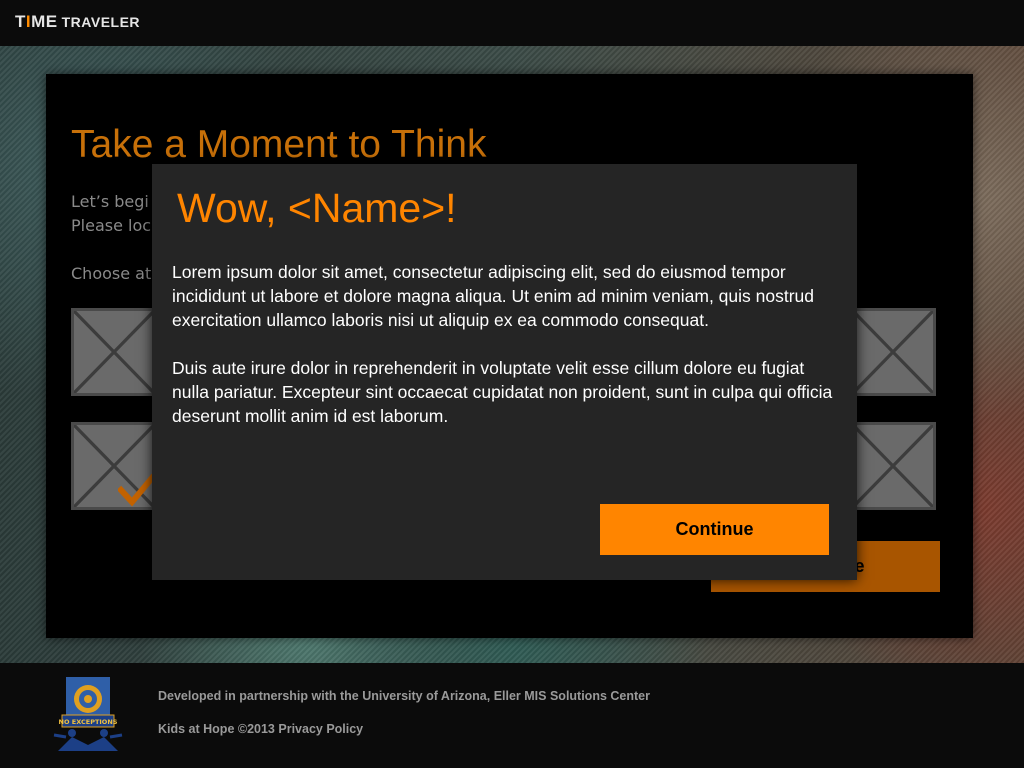 The width and height of the screenshot is (1024, 768). Describe the element at coordinates (136, 490) in the screenshot. I see `checkmark-icon` at that location.